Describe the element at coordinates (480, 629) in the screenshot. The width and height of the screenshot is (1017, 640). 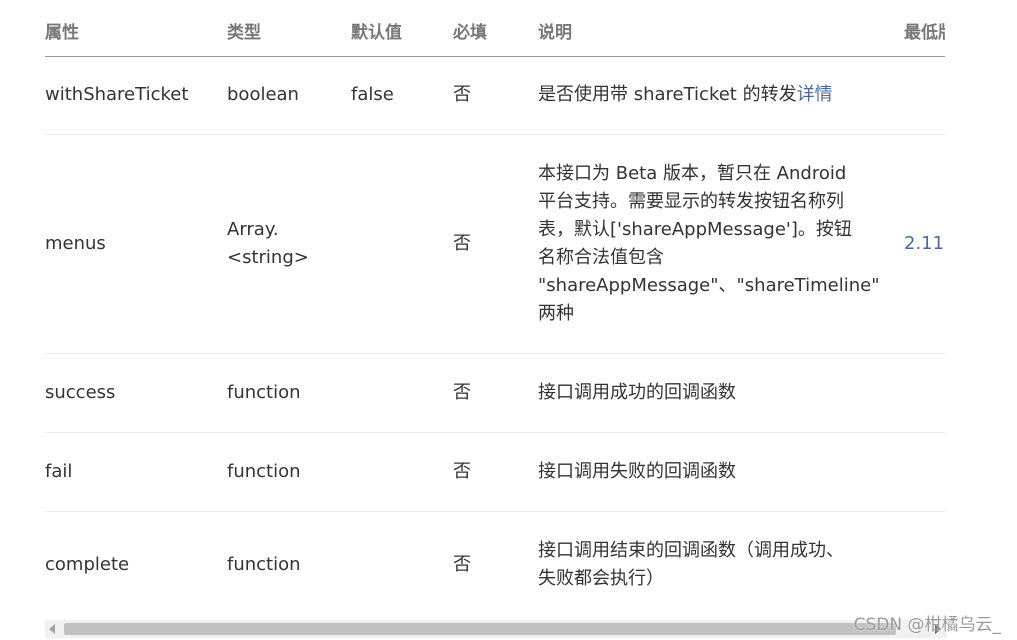
I see `scrollbar-thumb` at that location.